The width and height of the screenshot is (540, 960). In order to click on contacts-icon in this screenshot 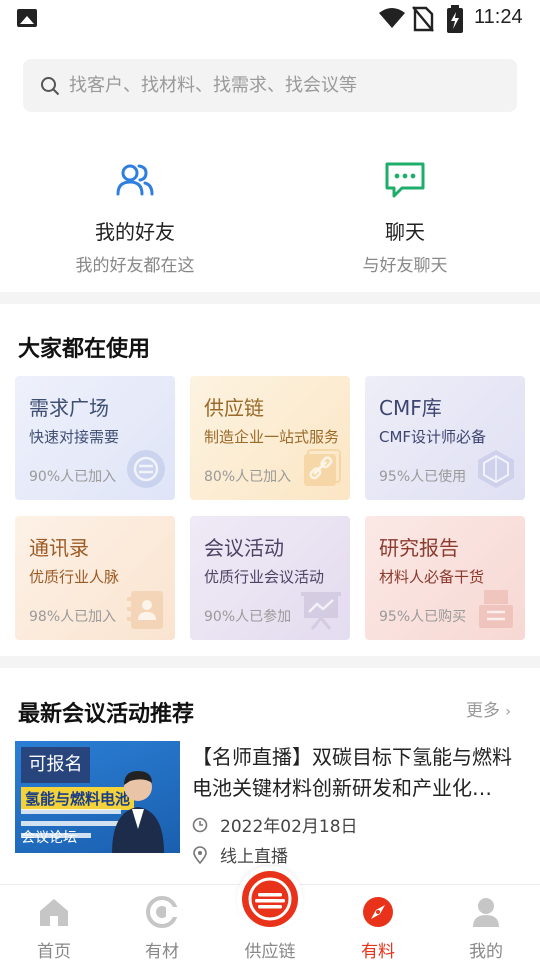, I will do `click(145, 610)`.